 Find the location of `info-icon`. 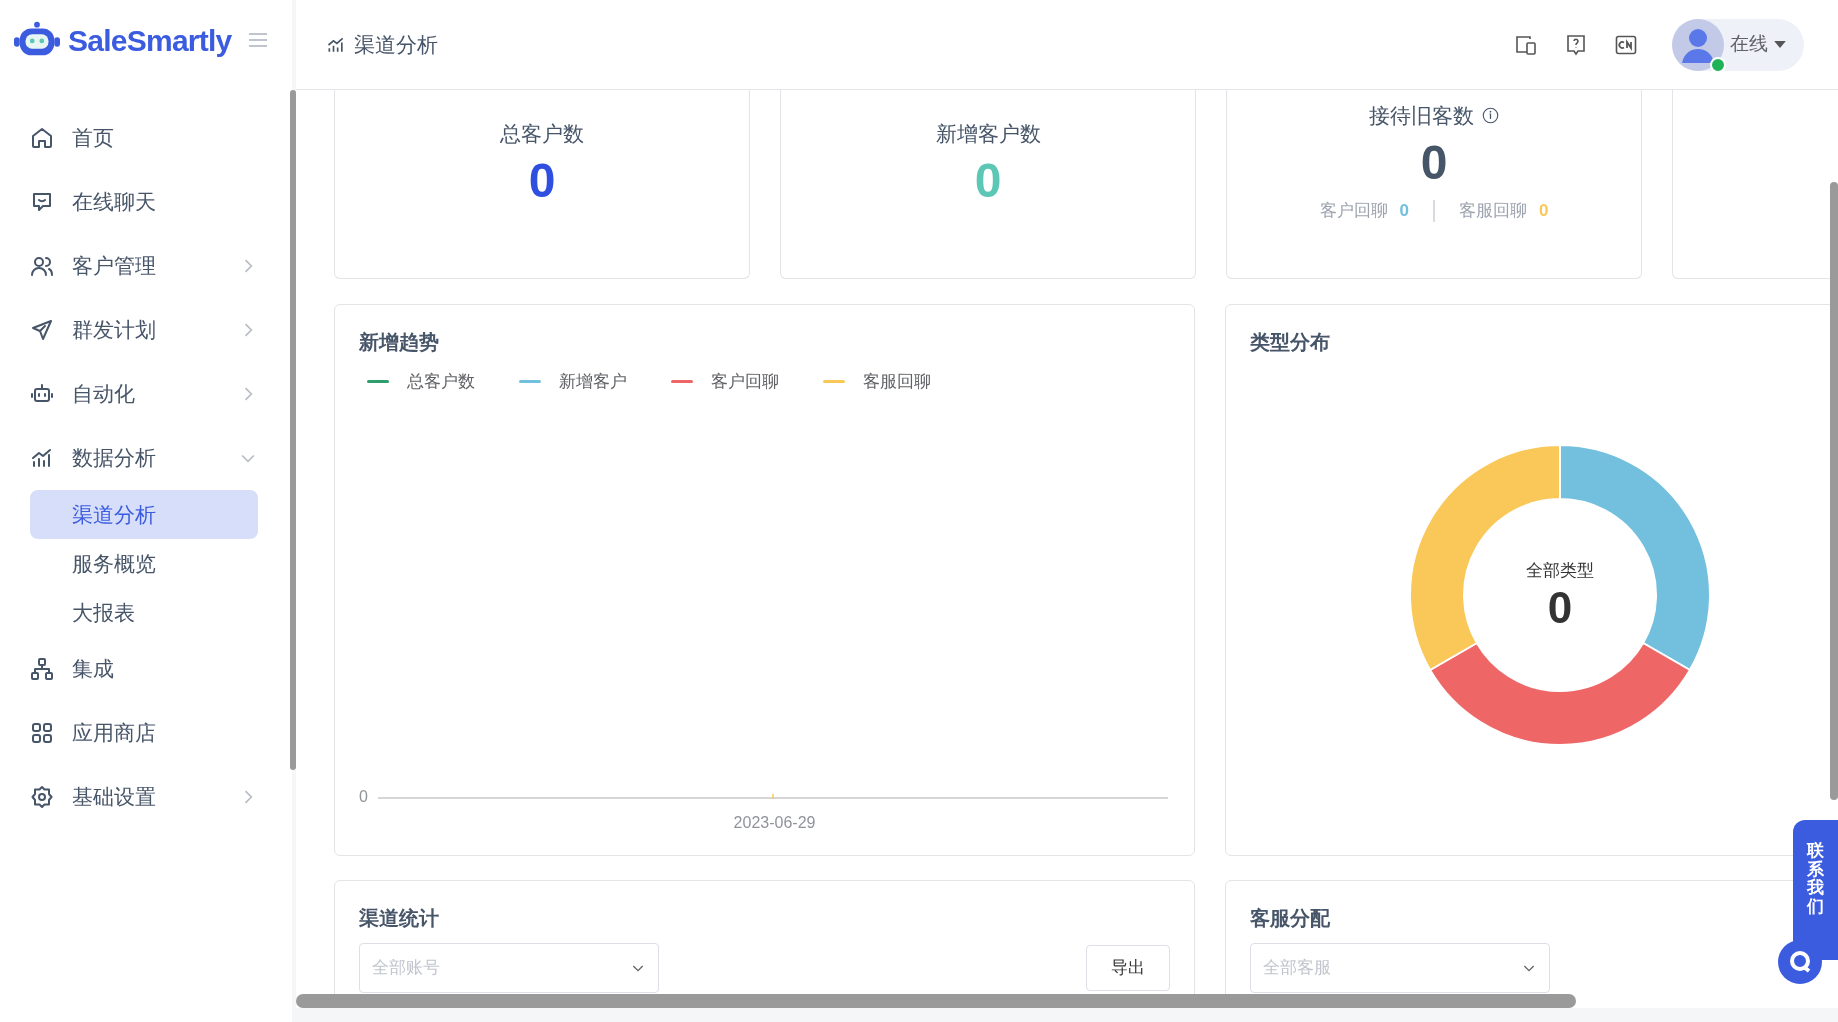

info-icon is located at coordinates (1490, 116).